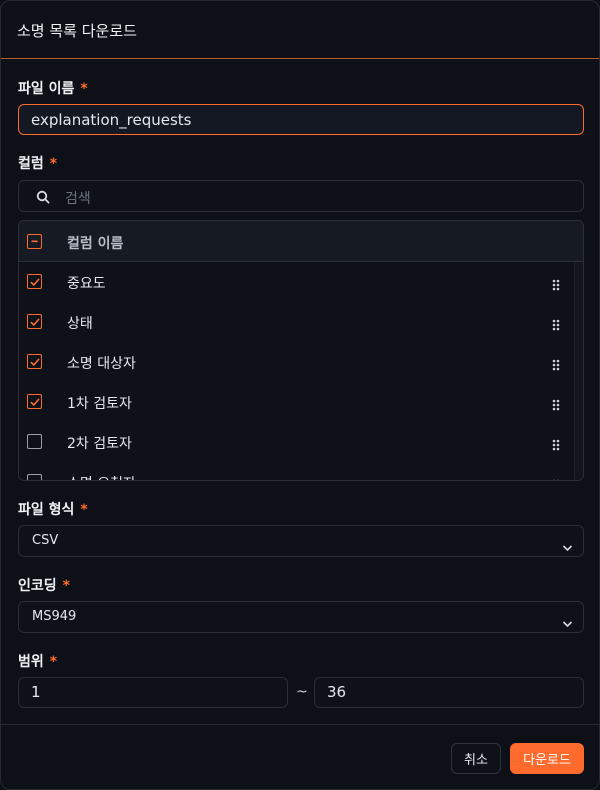 The width and height of the screenshot is (600, 790). I want to click on search-placeholder: 검색, so click(78, 199).